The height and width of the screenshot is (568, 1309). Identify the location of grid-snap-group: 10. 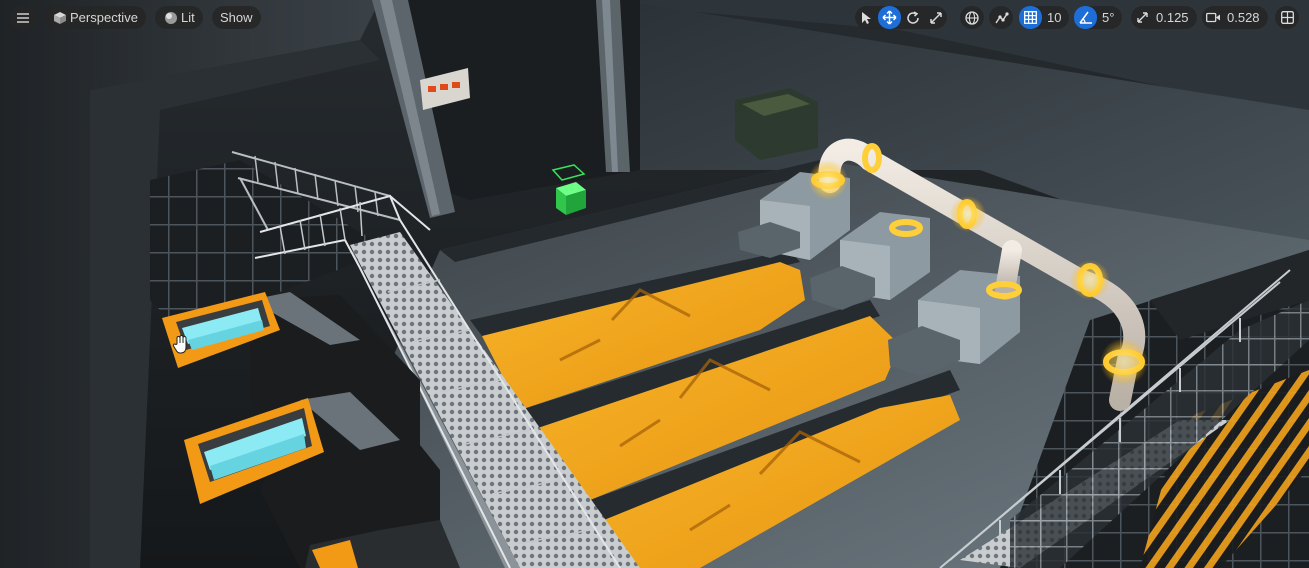
(1044, 17).